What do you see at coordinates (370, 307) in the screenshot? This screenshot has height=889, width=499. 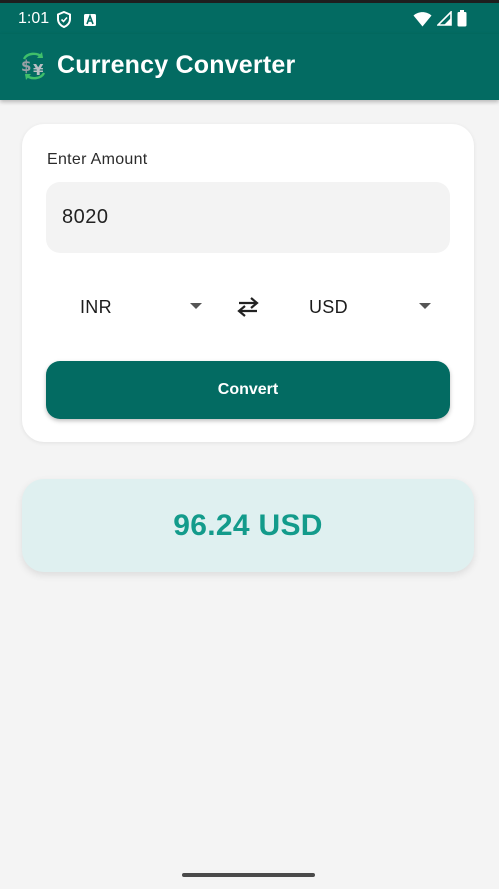 I see `to-currency-dropdown: USD` at bounding box center [370, 307].